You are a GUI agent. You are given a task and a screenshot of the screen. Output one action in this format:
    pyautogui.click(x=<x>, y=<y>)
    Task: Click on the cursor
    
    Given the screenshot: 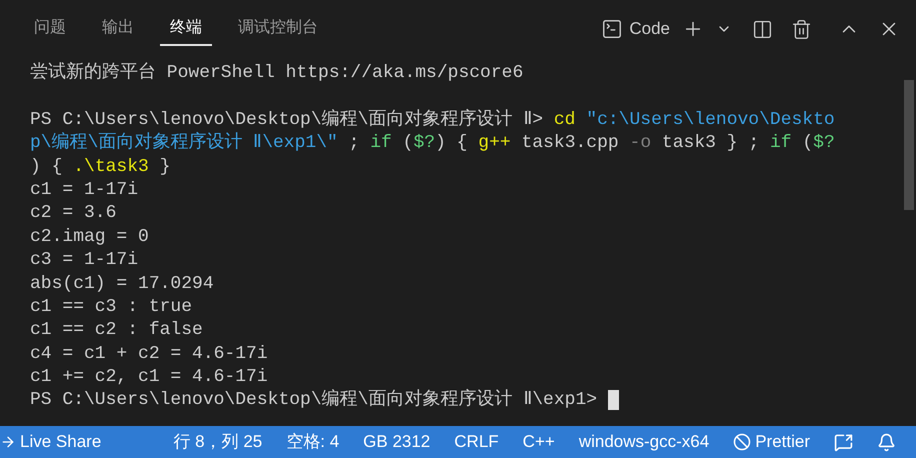 What is the action you would take?
    pyautogui.click(x=613, y=400)
    